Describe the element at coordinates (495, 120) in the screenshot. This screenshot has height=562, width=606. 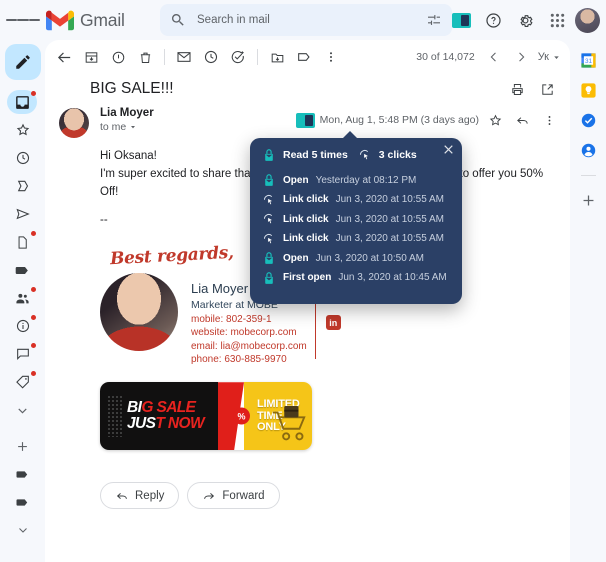
I see `star-message-button` at that location.